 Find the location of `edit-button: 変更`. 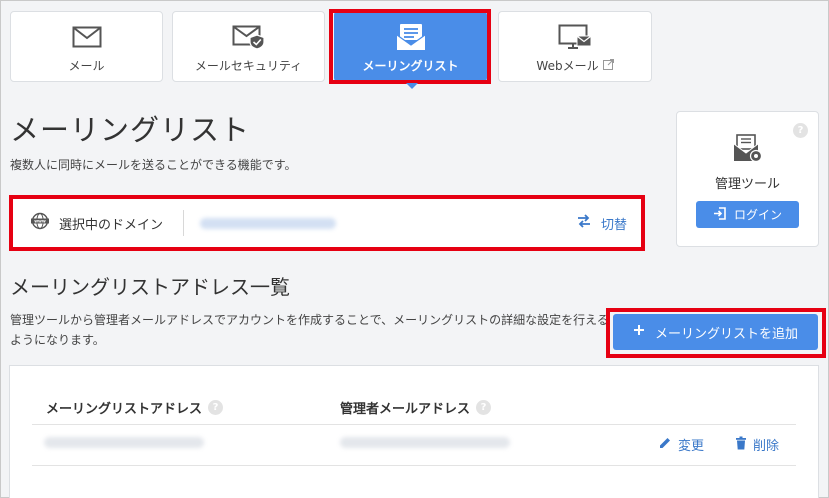

edit-button: 変更 is located at coordinates (681, 444).